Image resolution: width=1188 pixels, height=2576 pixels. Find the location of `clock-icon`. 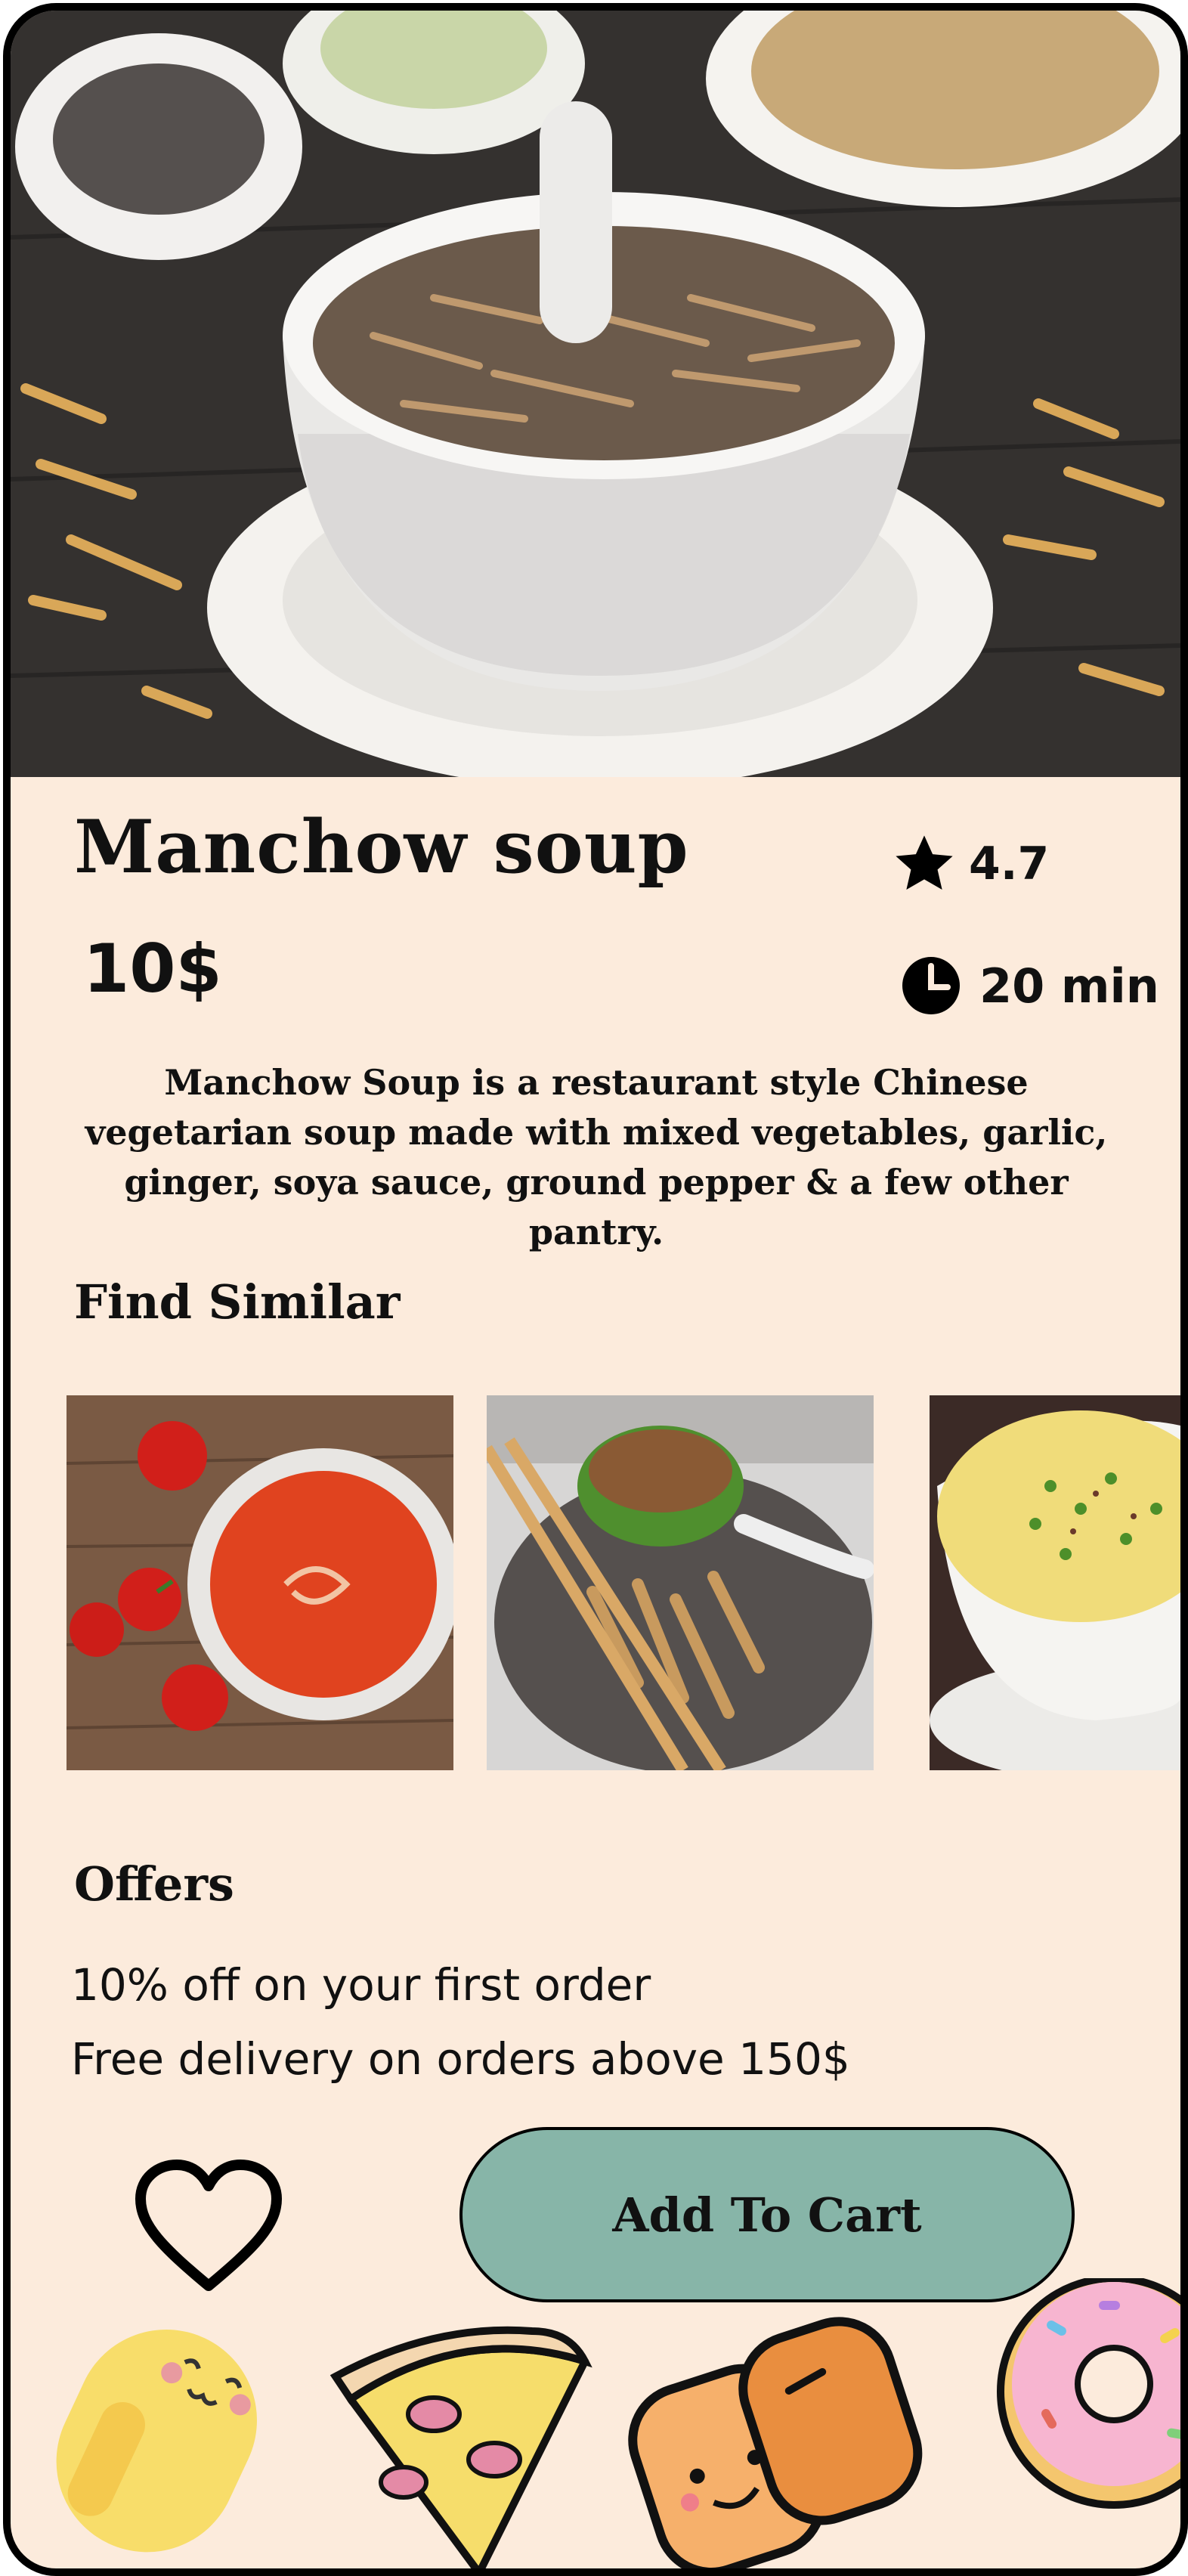

clock-icon is located at coordinates (931, 985).